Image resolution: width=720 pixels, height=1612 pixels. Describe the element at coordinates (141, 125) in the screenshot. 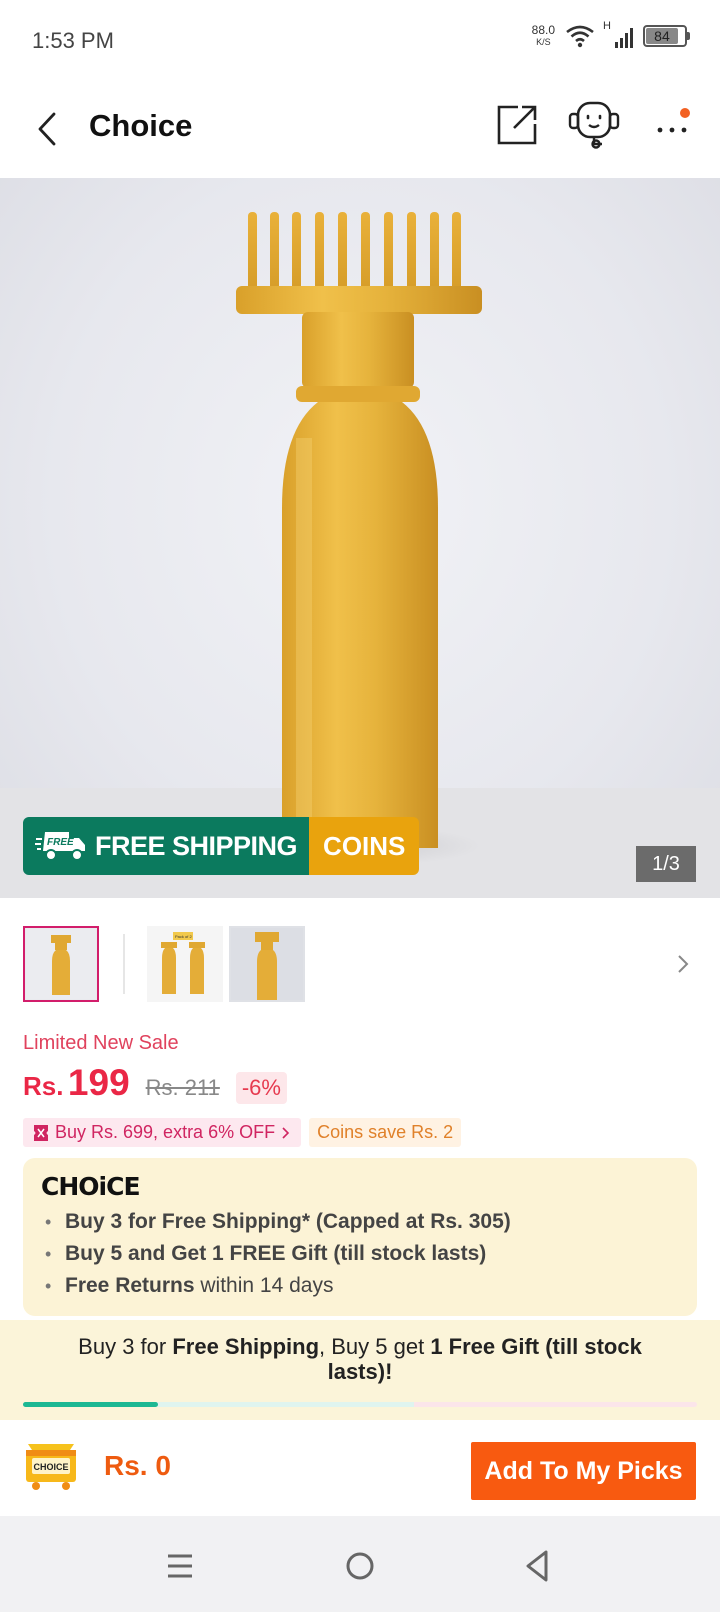

I see `page-title: Choice` at that location.